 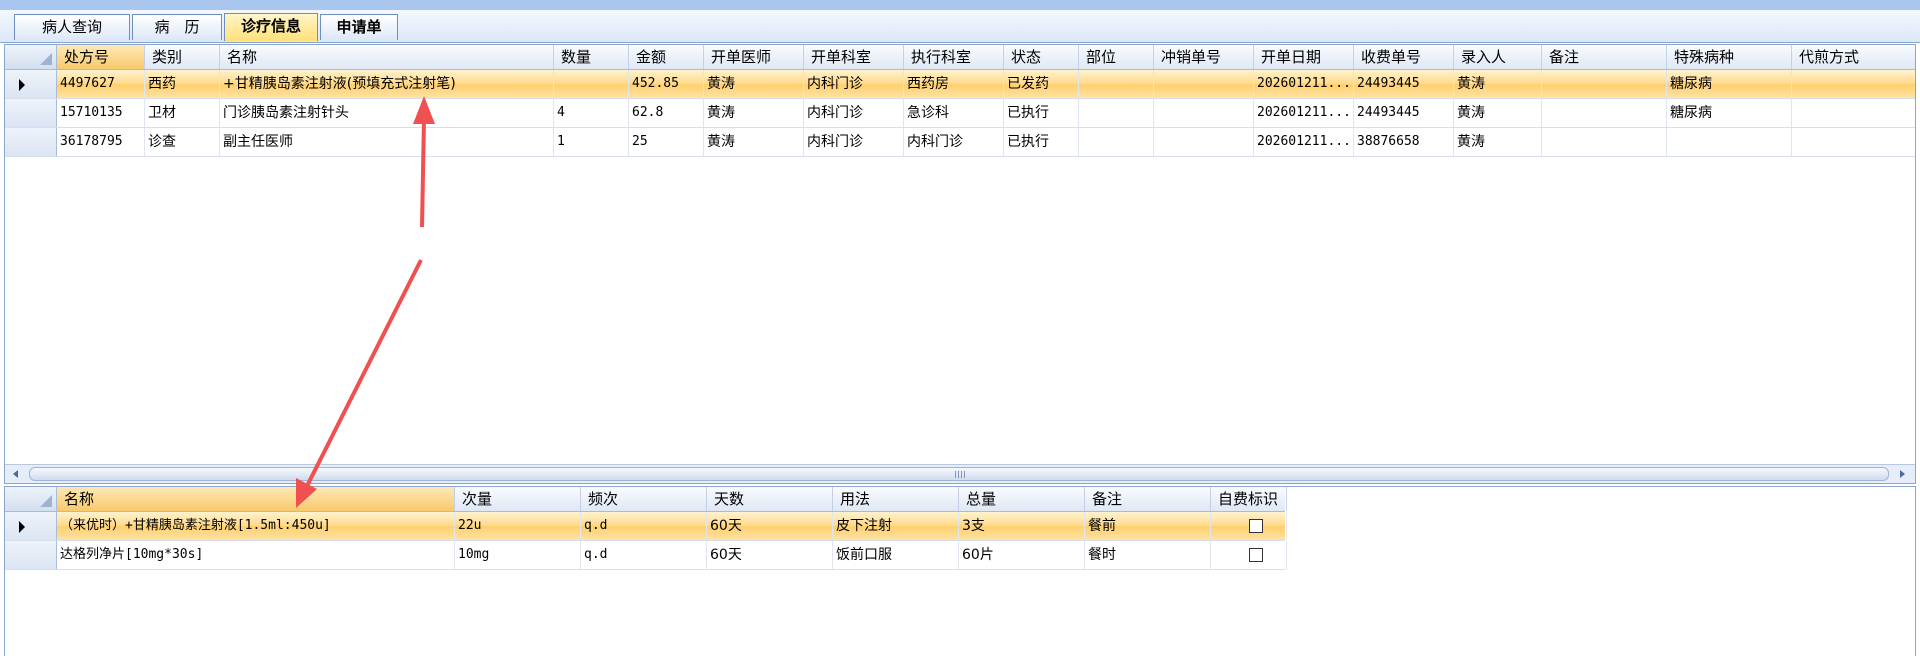 What do you see at coordinates (1404, 113) in the screenshot?
I see `table-cell: 24493445` at bounding box center [1404, 113].